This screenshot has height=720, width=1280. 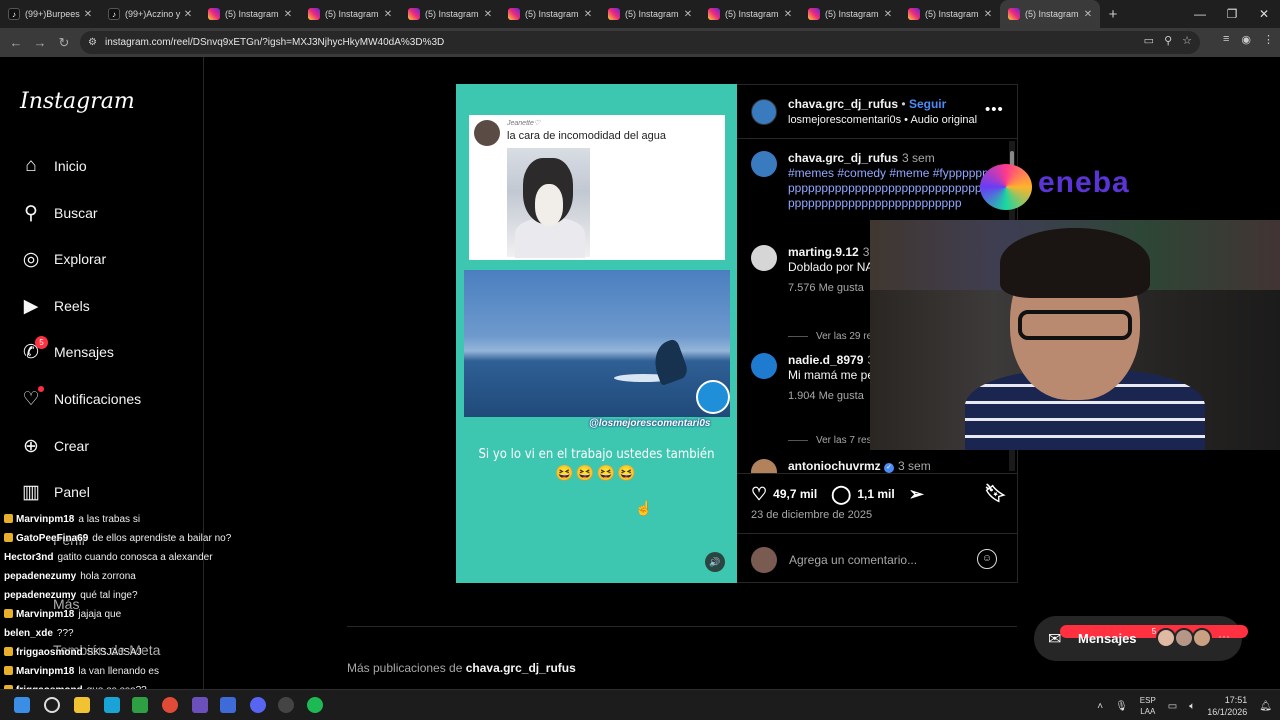 I want to click on chat-text: hola zorrona, so click(x=108, y=576).